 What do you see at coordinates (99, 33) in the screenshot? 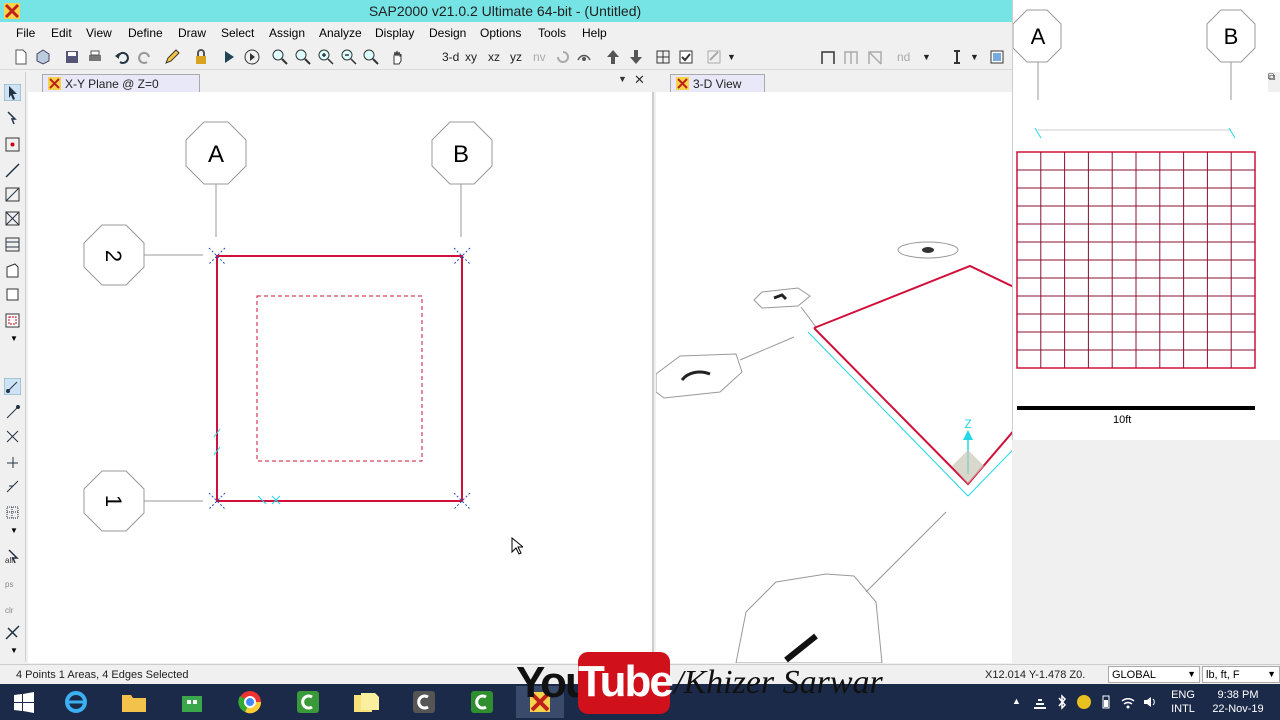
I see `menu-view: View` at bounding box center [99, 33].